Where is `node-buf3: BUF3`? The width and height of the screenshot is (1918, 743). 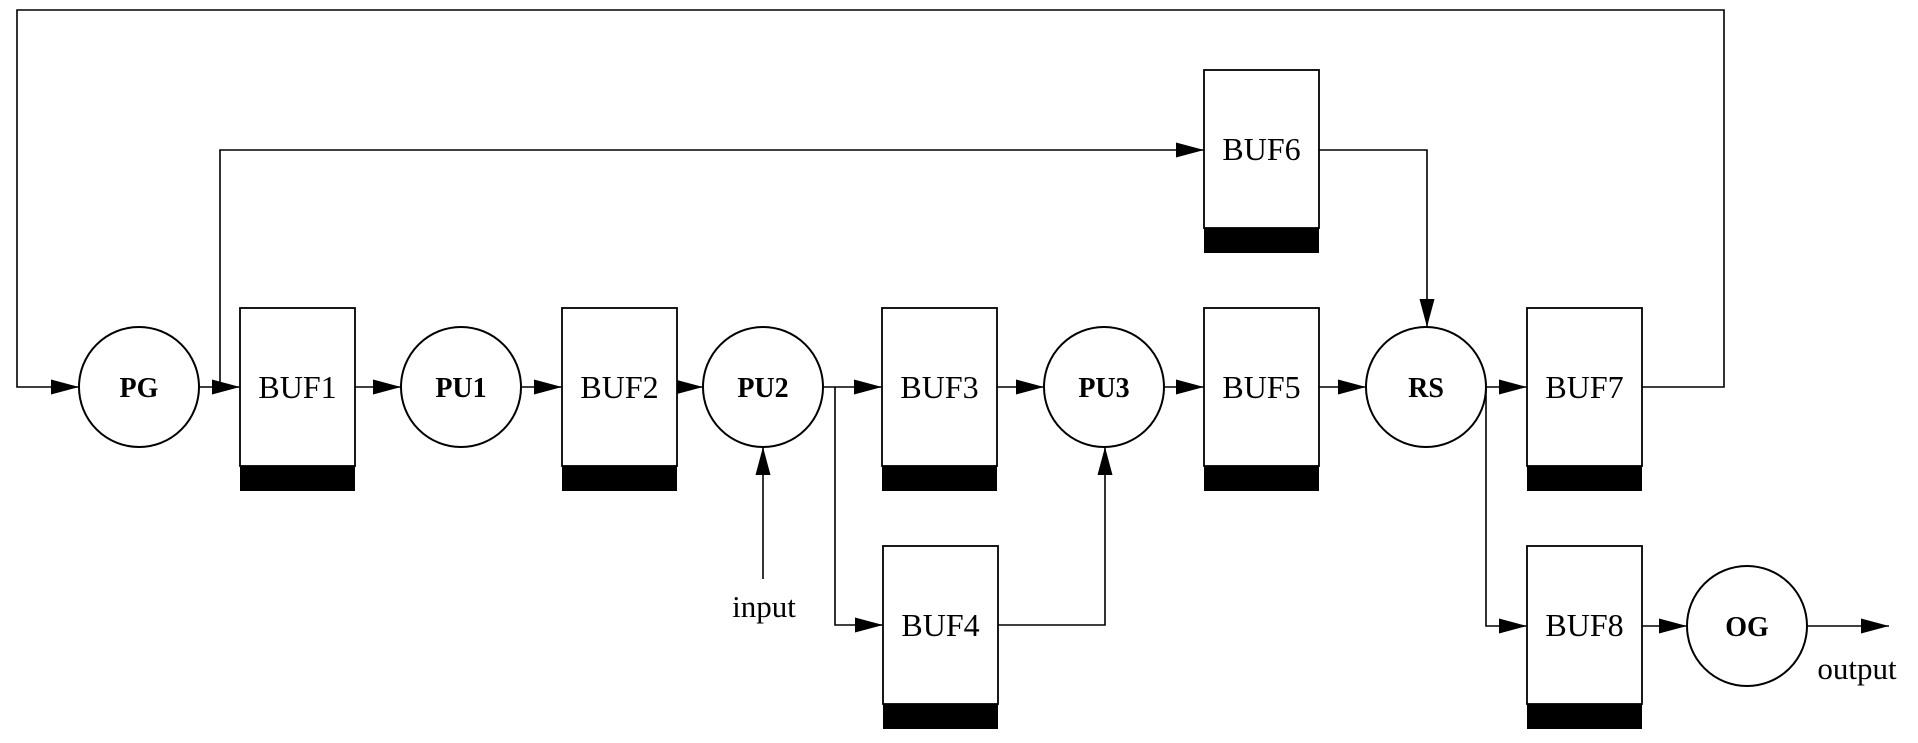 node-buf3: BUF3 is located at coordinates (939, 399).